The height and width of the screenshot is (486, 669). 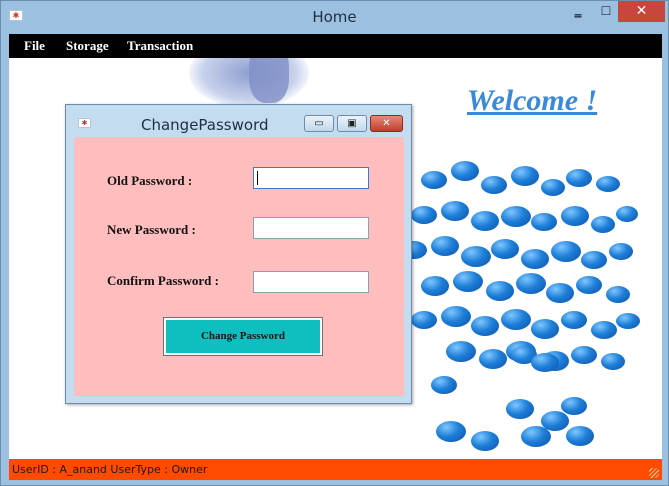 What do you see at coordinates (205, 125) in the screenshot?
I see `dialog-title: ChangePassword` at bounding box center [205, 125].